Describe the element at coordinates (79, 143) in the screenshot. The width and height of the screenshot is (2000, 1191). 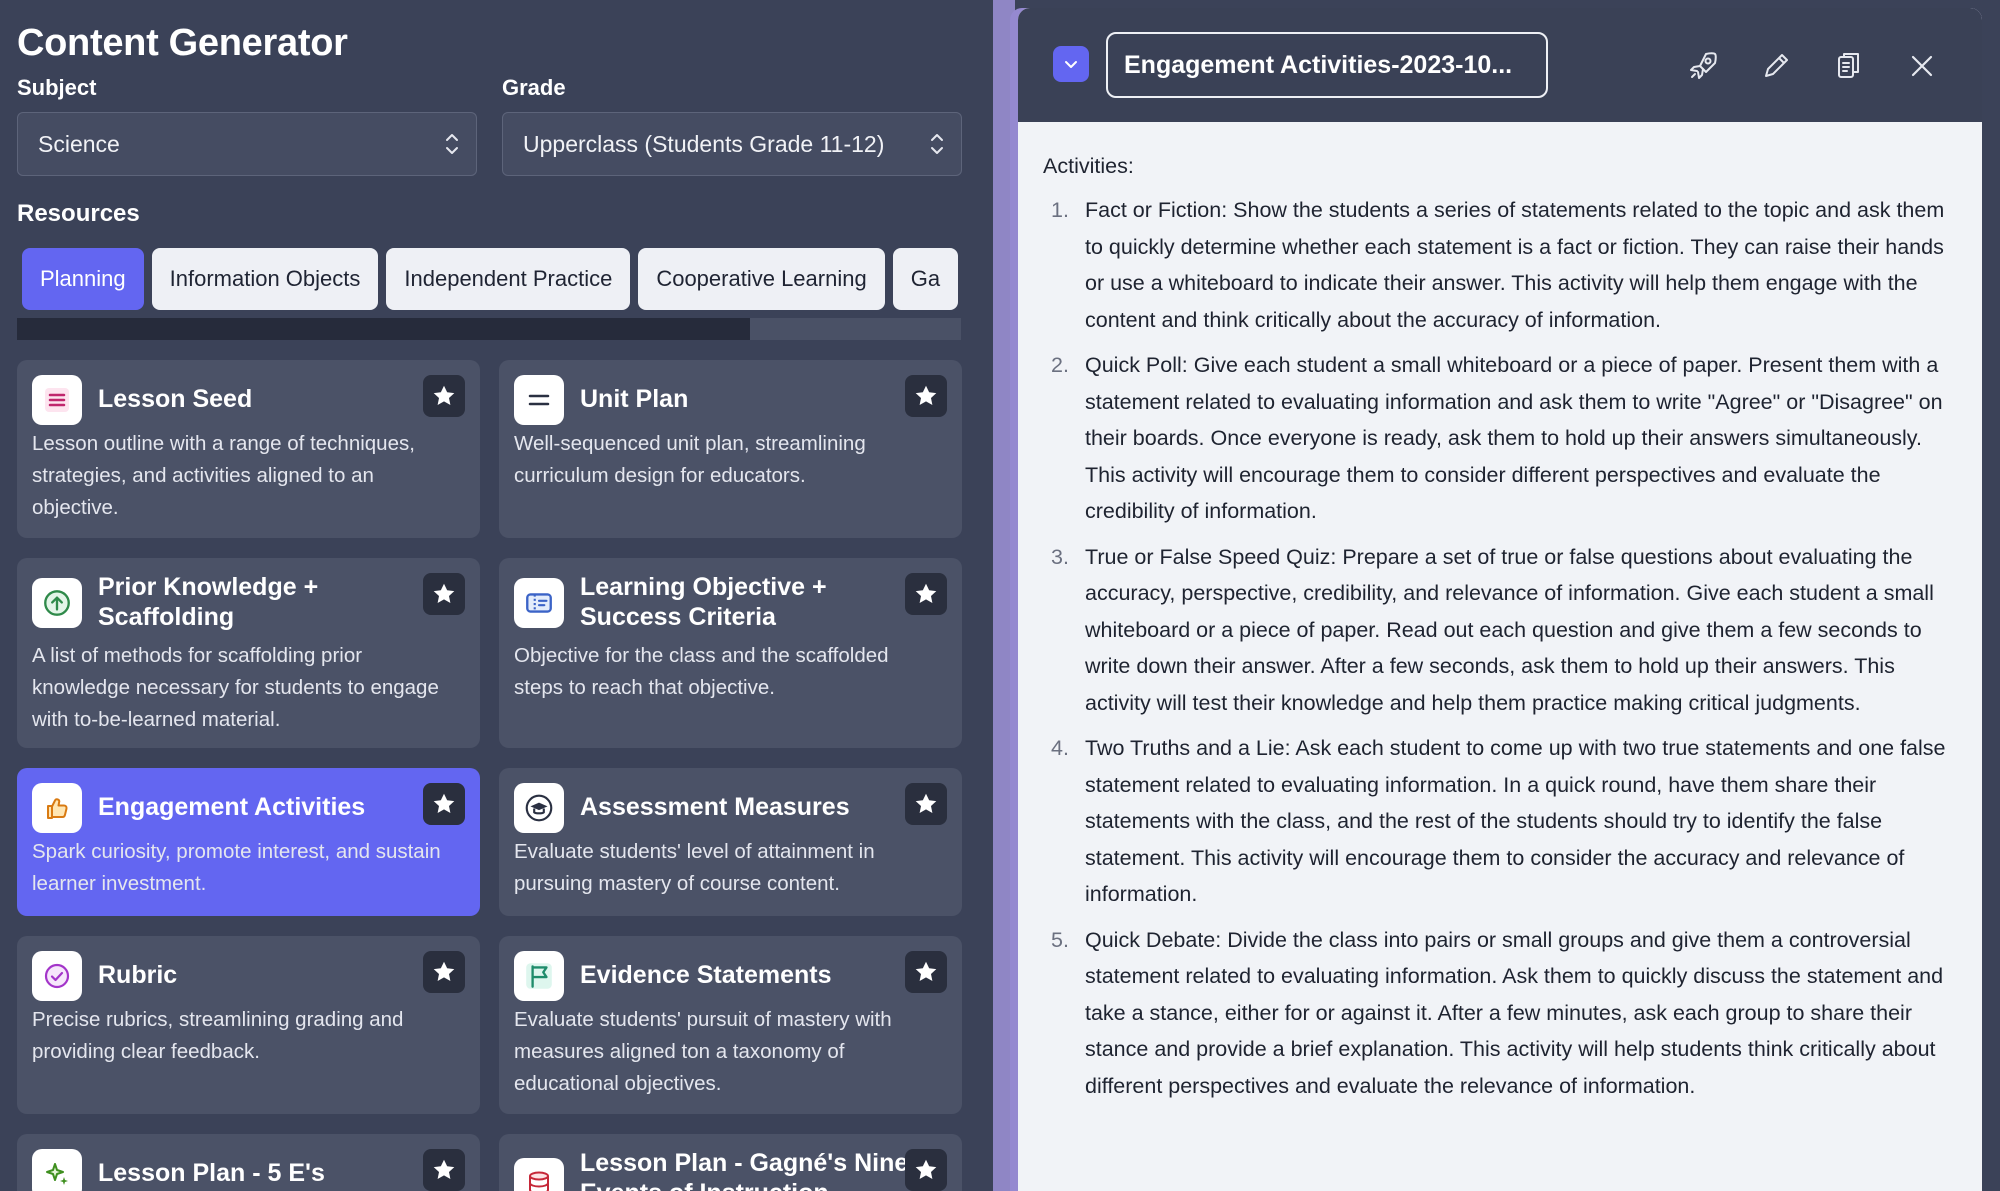
I see `subject-select-value: Science` at that location.